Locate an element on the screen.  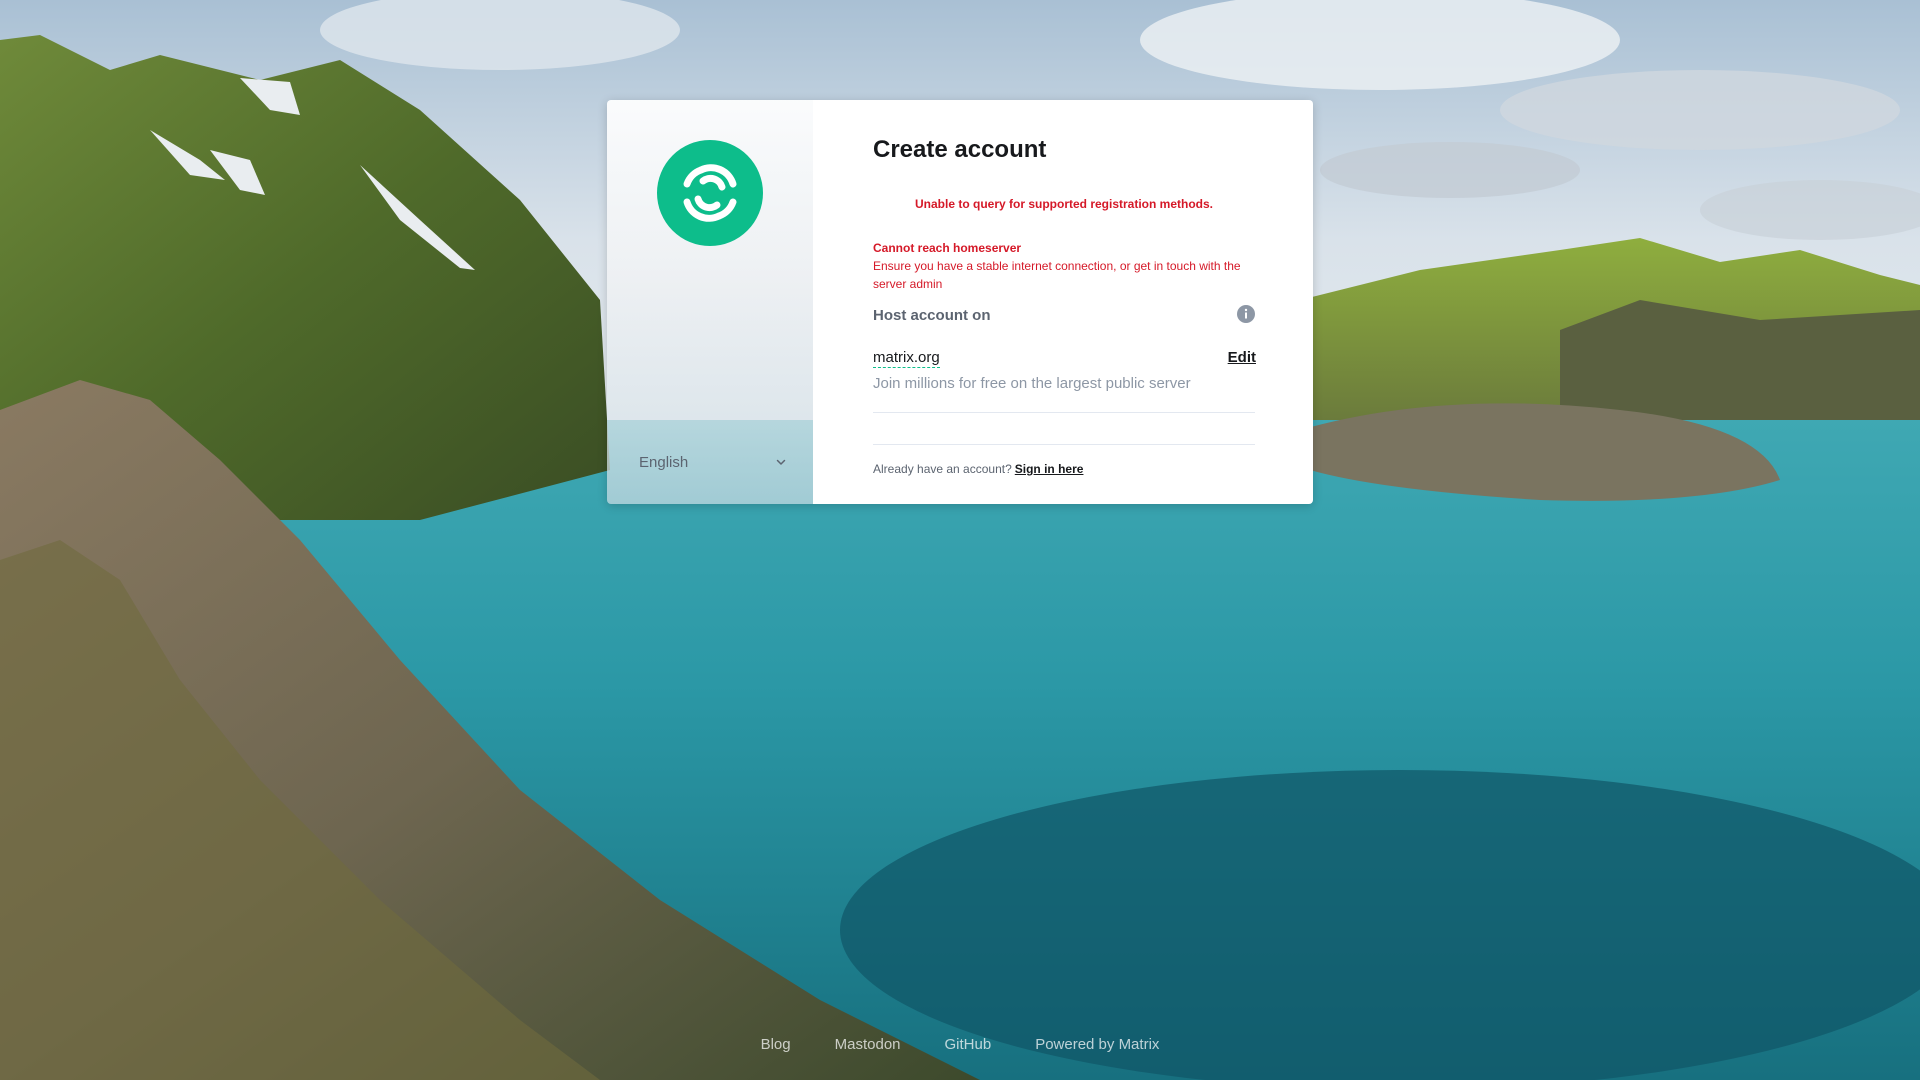
homeserver-error-title: Cannot reach homeserver is located at coordinates (947, 248).